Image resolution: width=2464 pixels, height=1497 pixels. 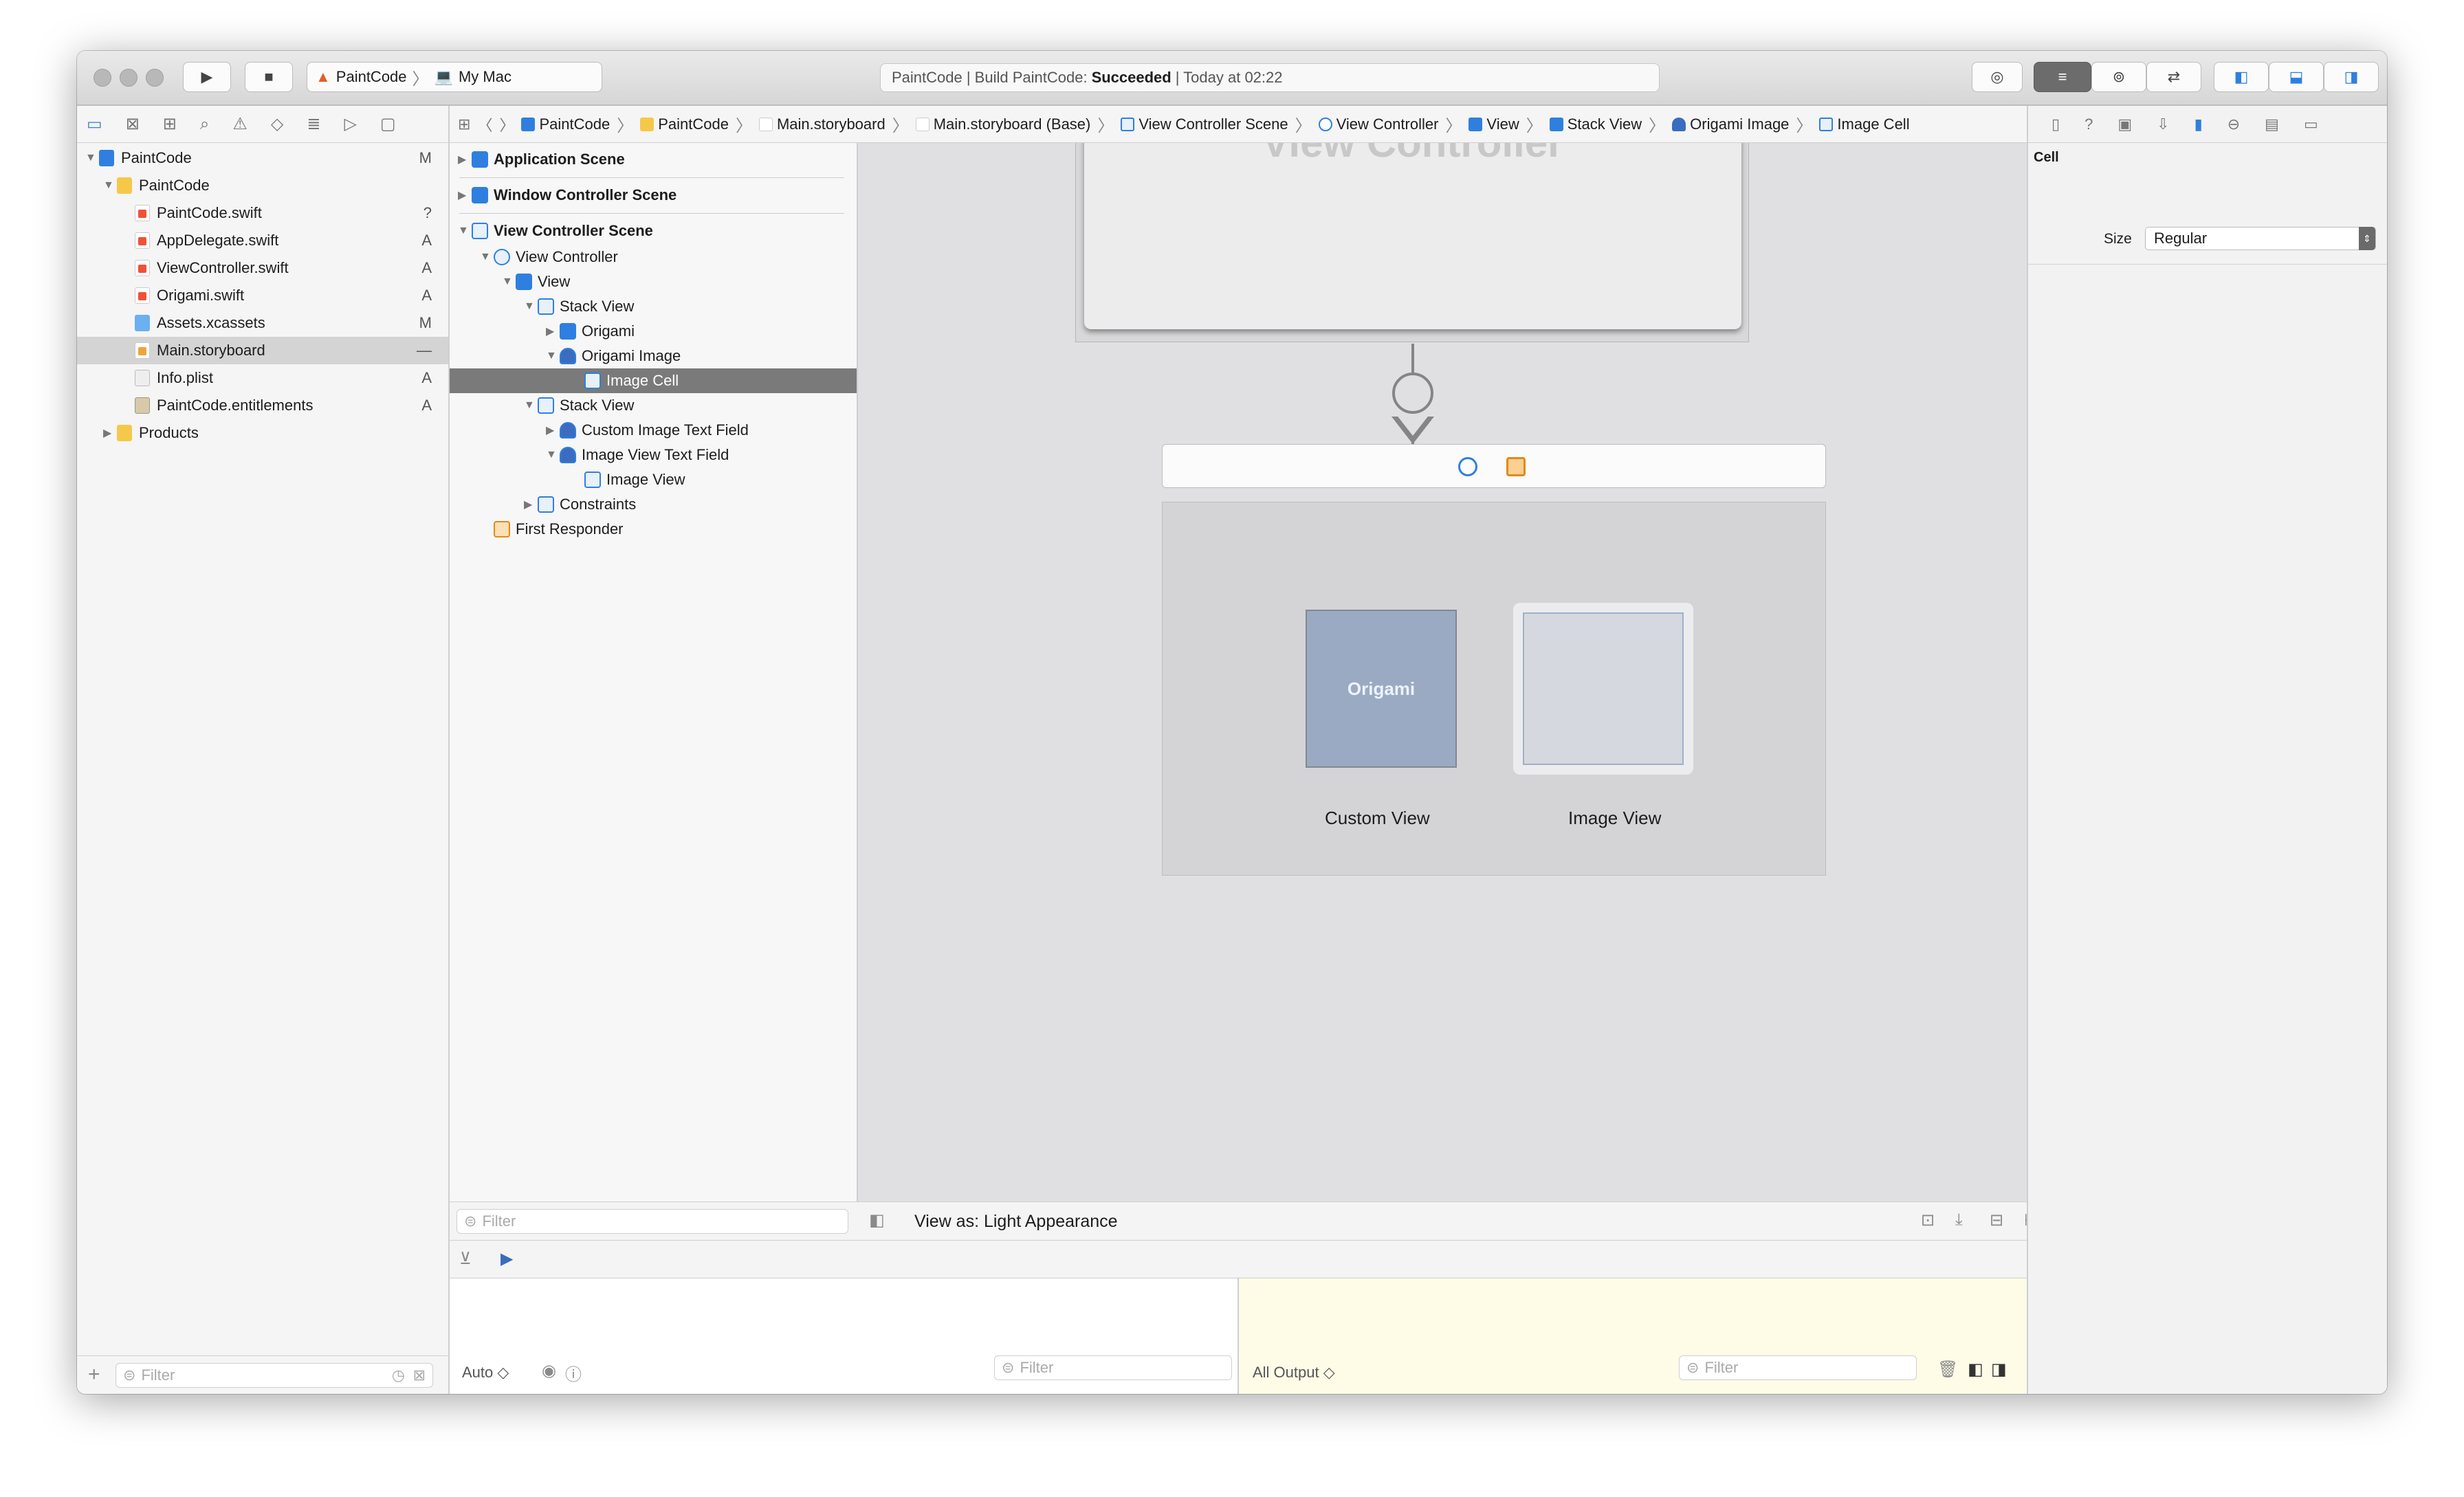 I want to click on scheme-selector: ▲ PaintCode 〉 💻 My Mac, so click(x=454, y=77).